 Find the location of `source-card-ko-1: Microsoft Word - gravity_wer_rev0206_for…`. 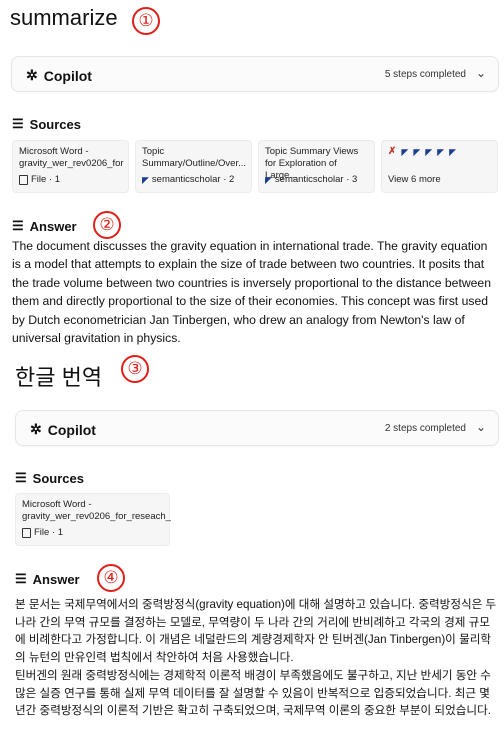

source-card-ko-1: Microsoft Word - gravity_wer_rev0206_for… is located at coordinates (93, 519).